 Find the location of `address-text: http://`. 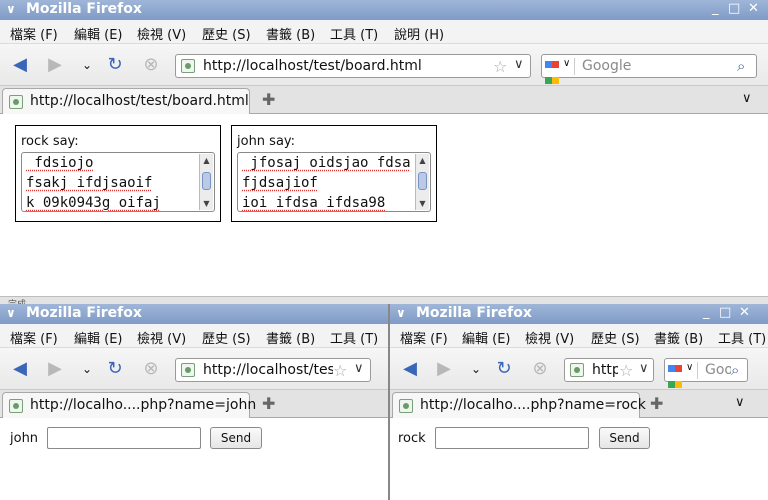

address-text: http:// is located at coordinates (605, 370).